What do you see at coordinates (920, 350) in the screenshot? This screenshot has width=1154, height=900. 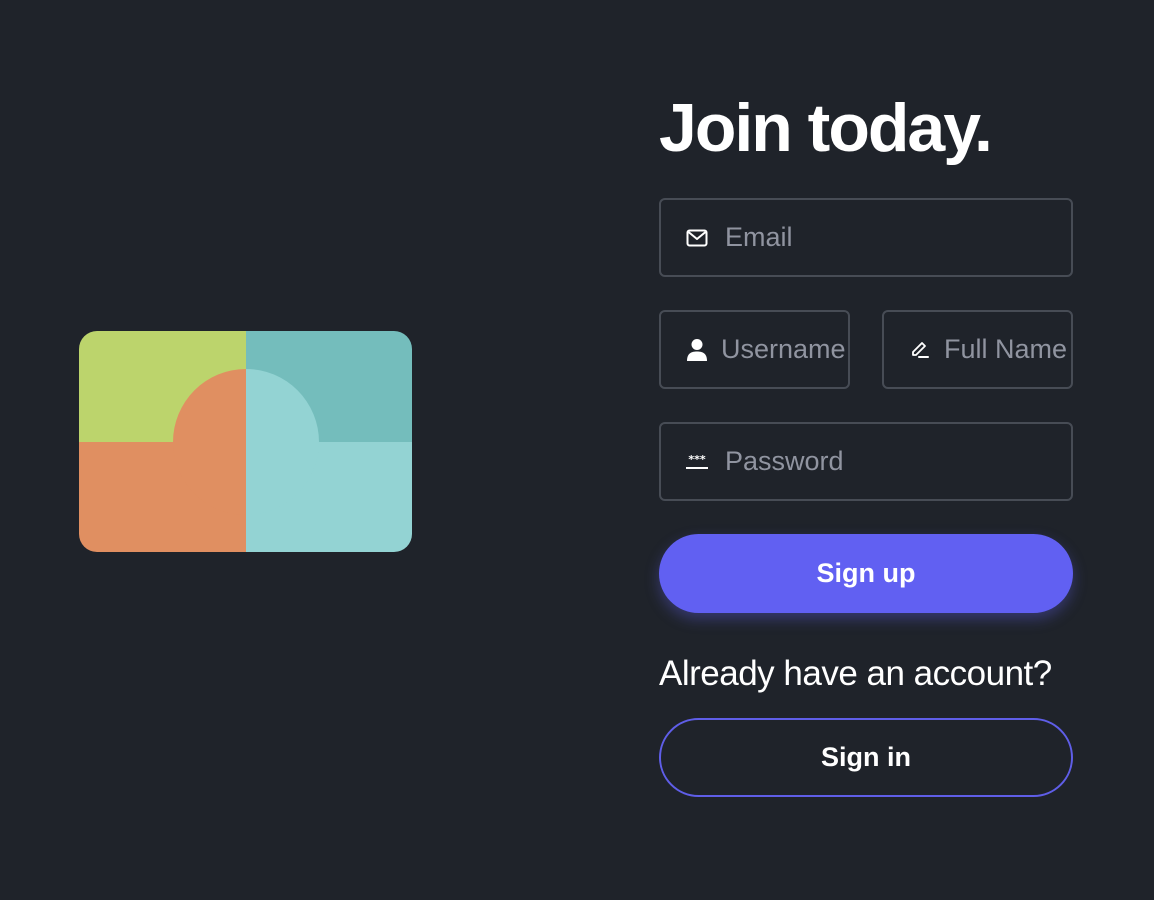 I see `pen-icon` at bounding box center [920, 350].